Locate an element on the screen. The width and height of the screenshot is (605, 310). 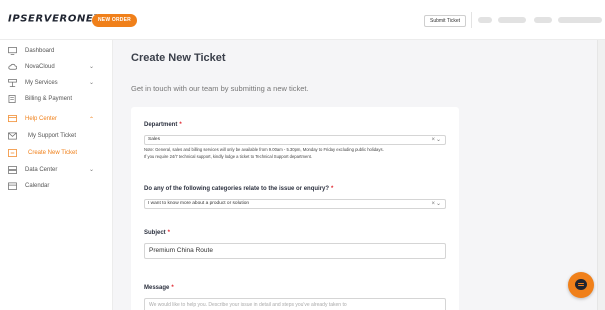
sidebar-item-label: Data Center is located at coordinates (41, 170).